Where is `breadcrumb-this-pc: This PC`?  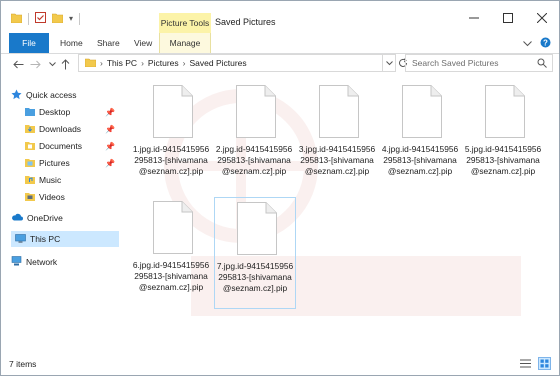
breadcrumb-this-pc: This PC is located at coordinates (122, 63).